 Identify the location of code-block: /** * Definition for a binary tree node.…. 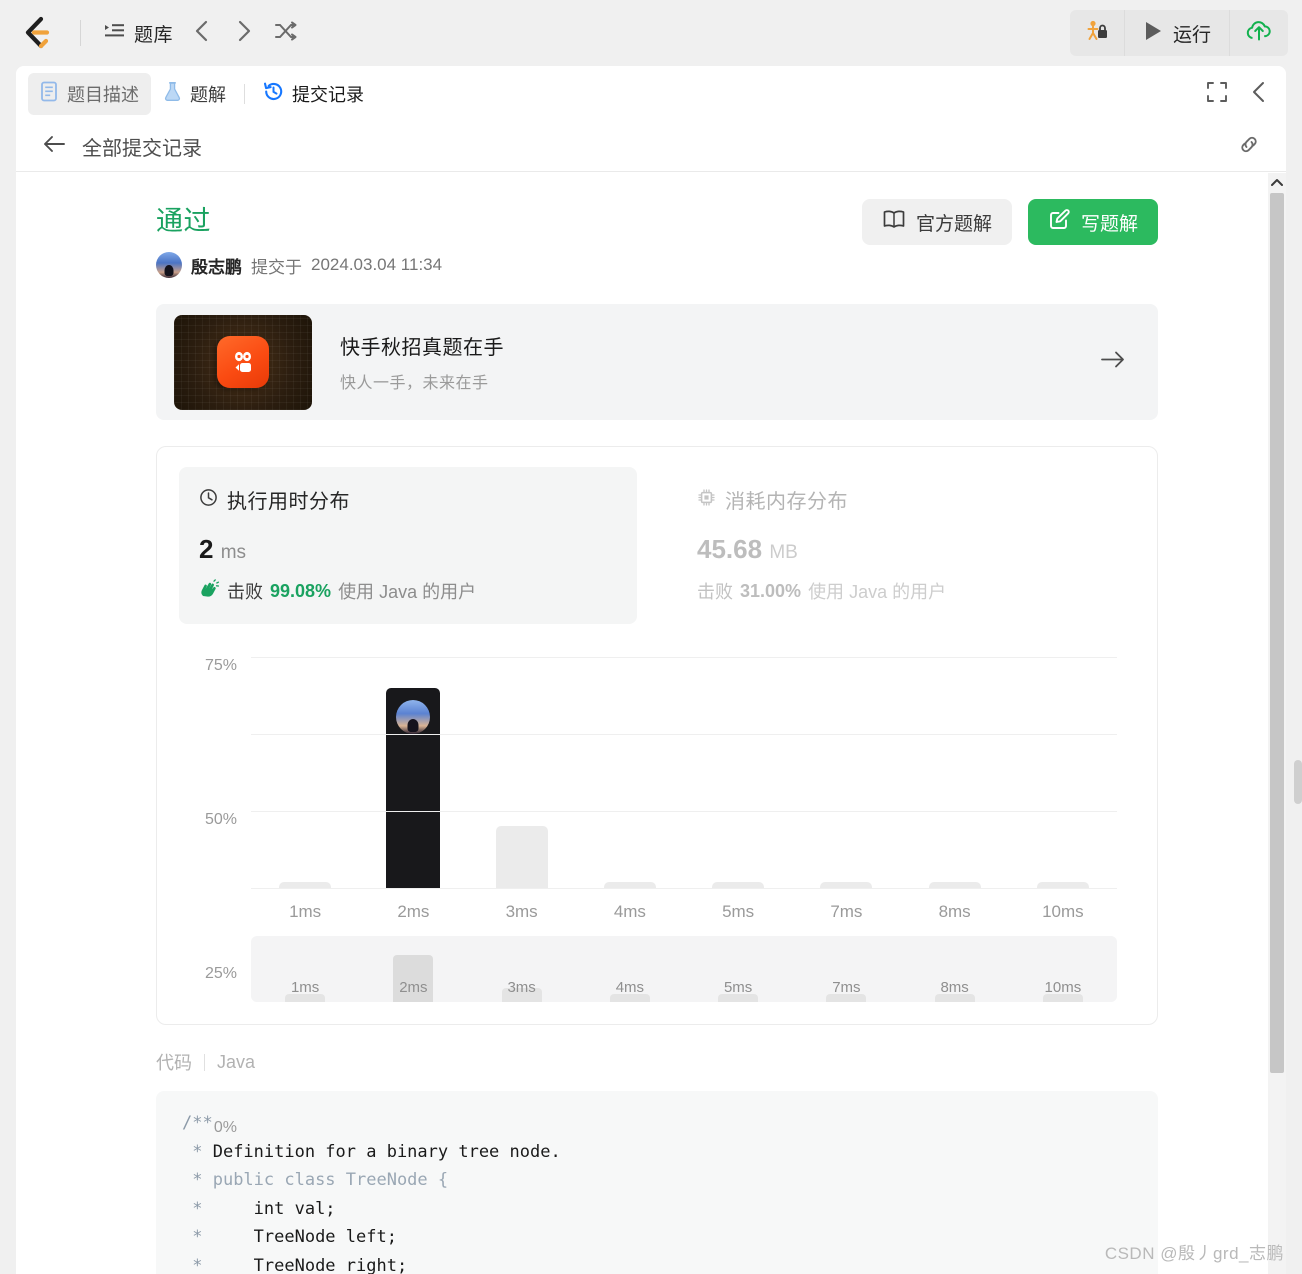
(657, 1182).